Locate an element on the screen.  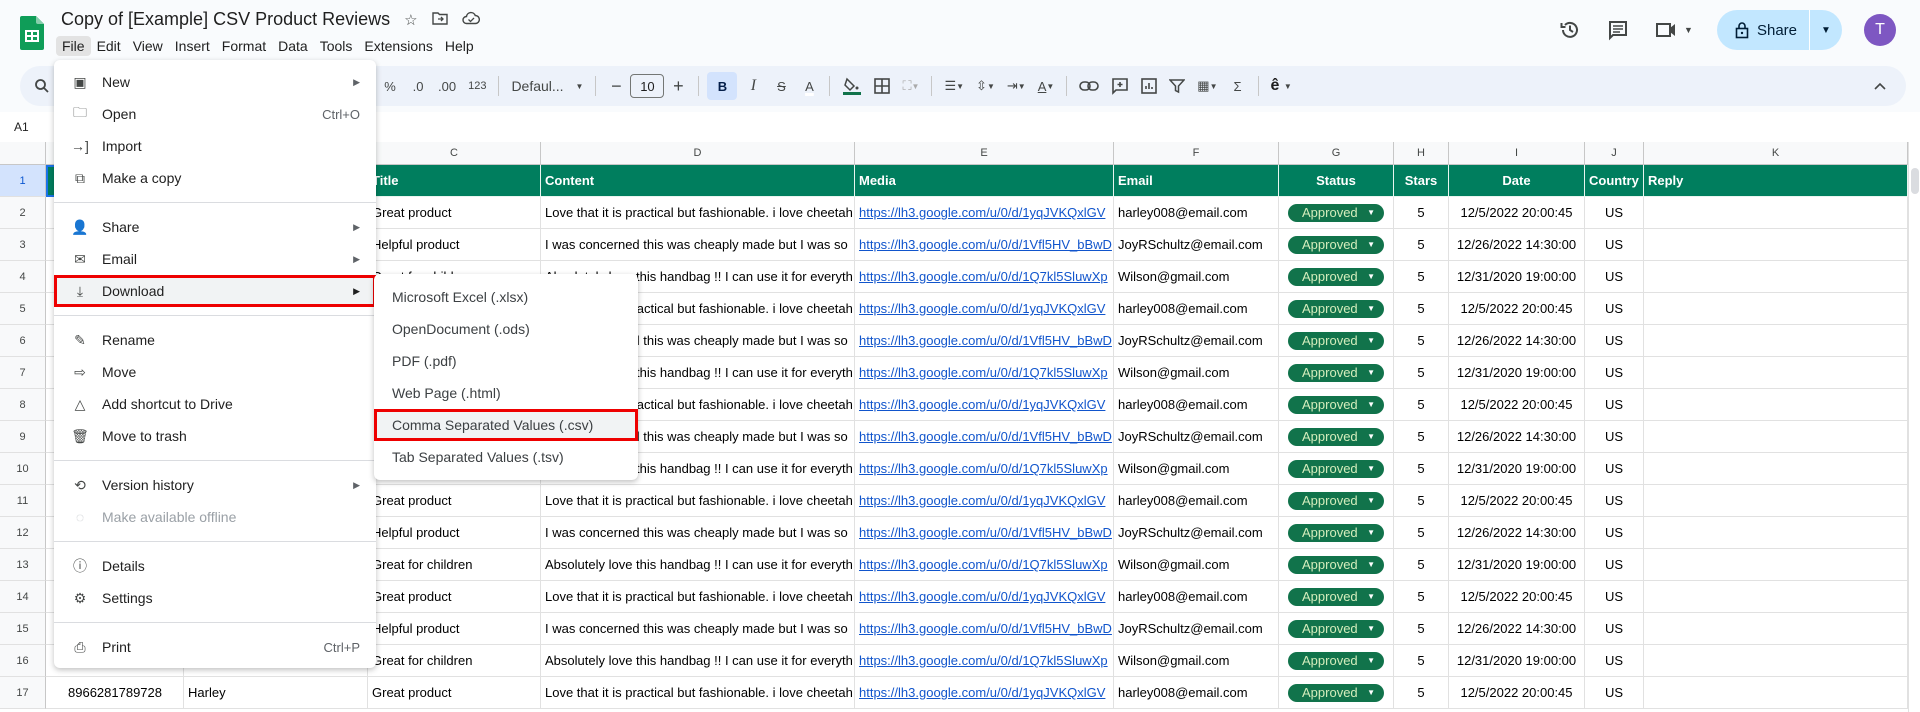
row-header: 9 is located at coordinates (23, 437).